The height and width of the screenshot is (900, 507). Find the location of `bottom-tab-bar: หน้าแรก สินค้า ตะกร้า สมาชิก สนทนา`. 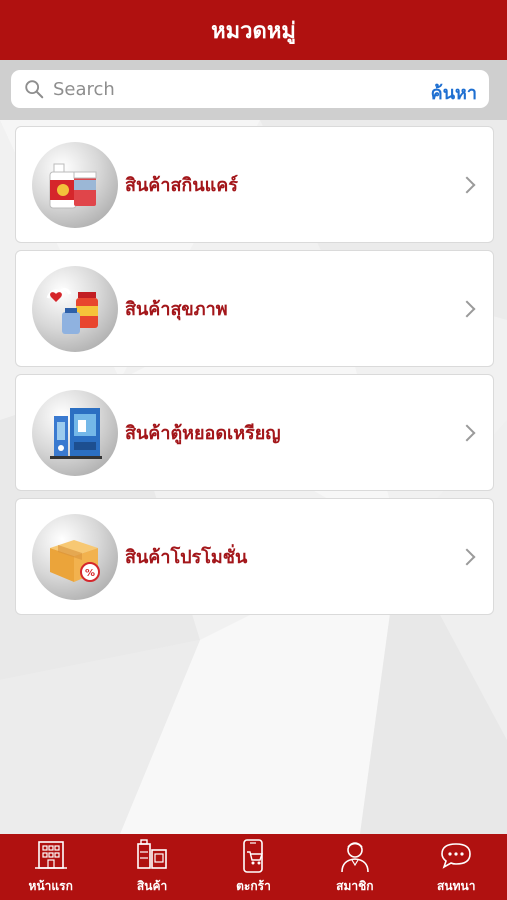

bottom-tab-bar: หน้าแรก สินค้า ตะกร้า สมาชิก สนทนา is located at coordinates (253, 867).